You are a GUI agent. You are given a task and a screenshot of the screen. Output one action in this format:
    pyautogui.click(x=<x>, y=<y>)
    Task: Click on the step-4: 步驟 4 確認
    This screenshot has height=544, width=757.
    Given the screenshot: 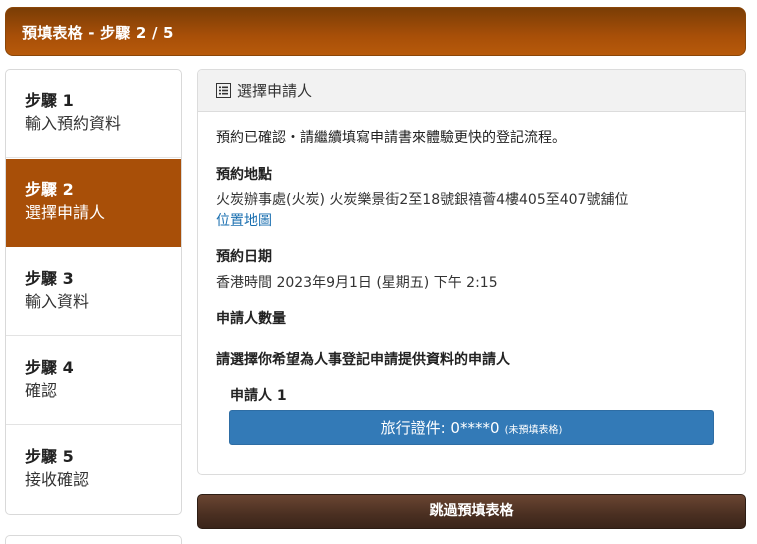 What is the action you would take?
    pyautogui.click(x=93, y=381)
    